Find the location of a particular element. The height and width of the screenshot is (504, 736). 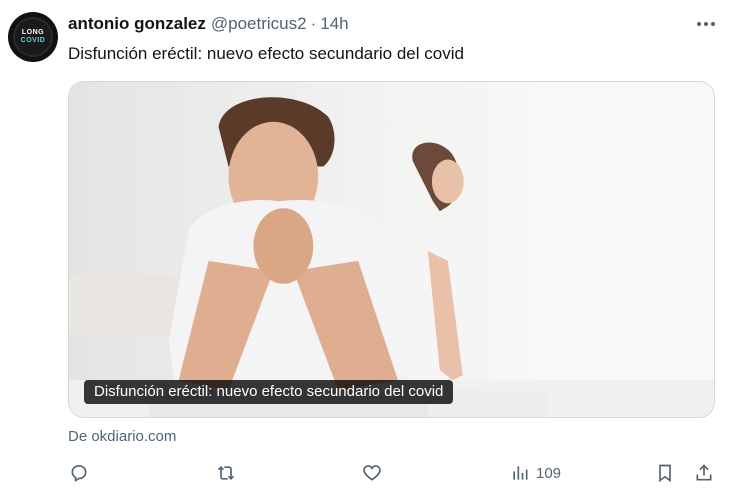

card-source: De okdiario.com is located at coordinates (122, 436).